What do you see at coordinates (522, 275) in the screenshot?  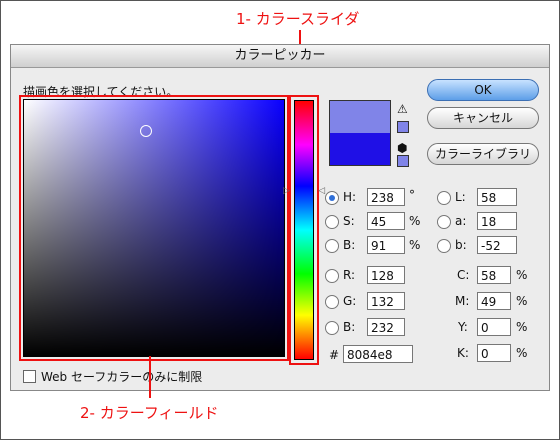 I see `unit-c: %` at bounding box center [522, 275].